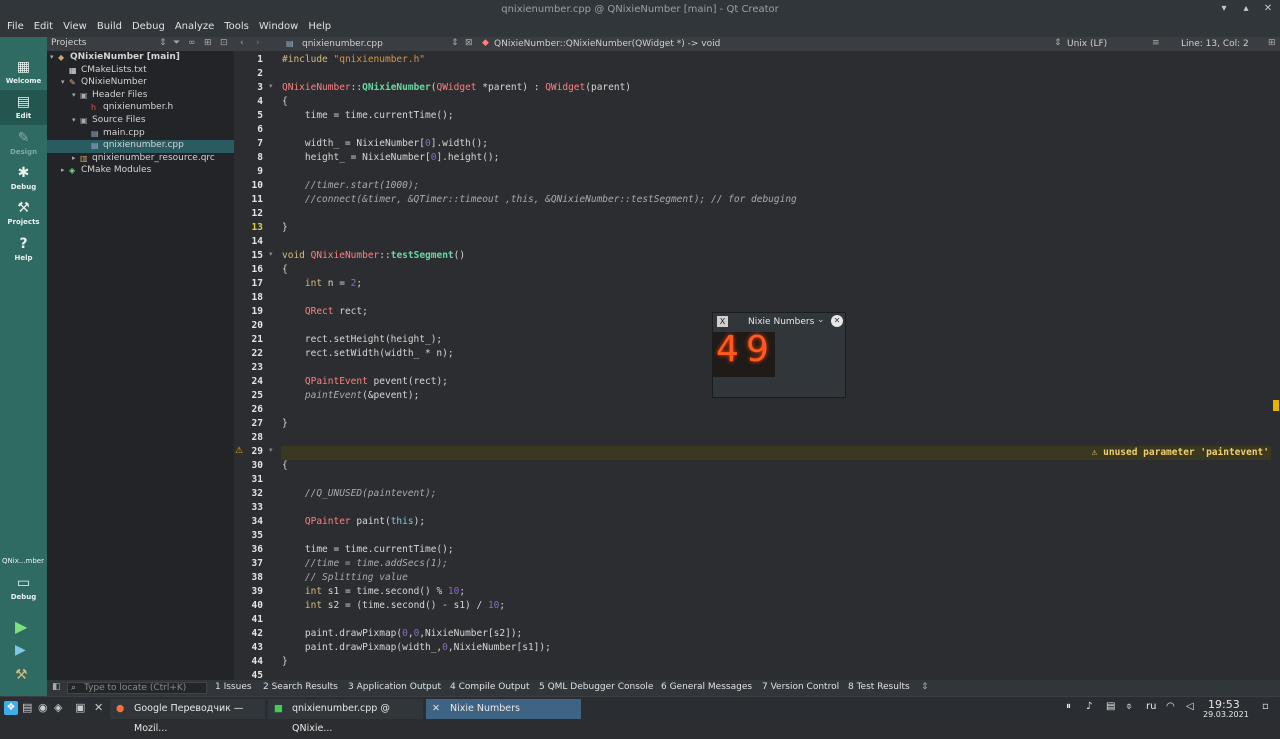 This screenshot has width=1280, height=739. Describe the element at coordinates (75, 28) in the screenshot. I see `menu-view: View` at that location.